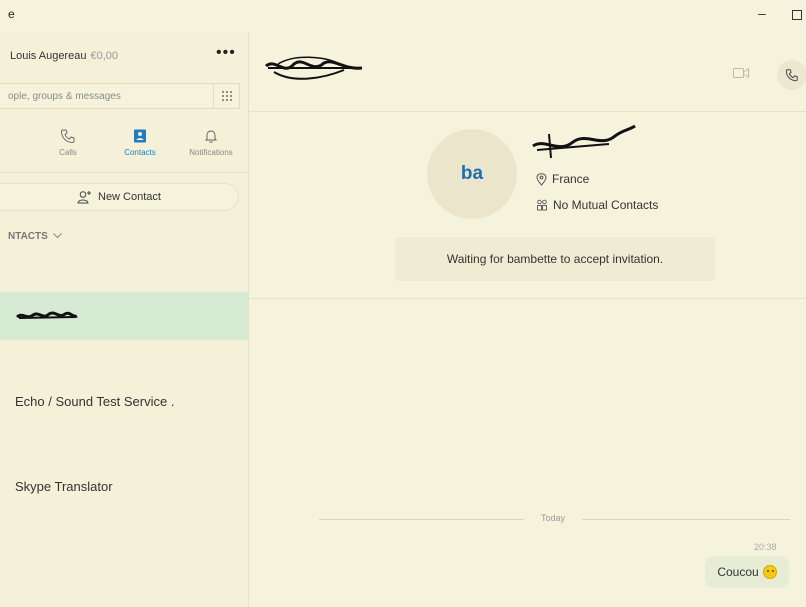 The image size is (806, 607). Describe the element at coordinates (11, 14) in the screenshot. I see `window-title: e` at that location.